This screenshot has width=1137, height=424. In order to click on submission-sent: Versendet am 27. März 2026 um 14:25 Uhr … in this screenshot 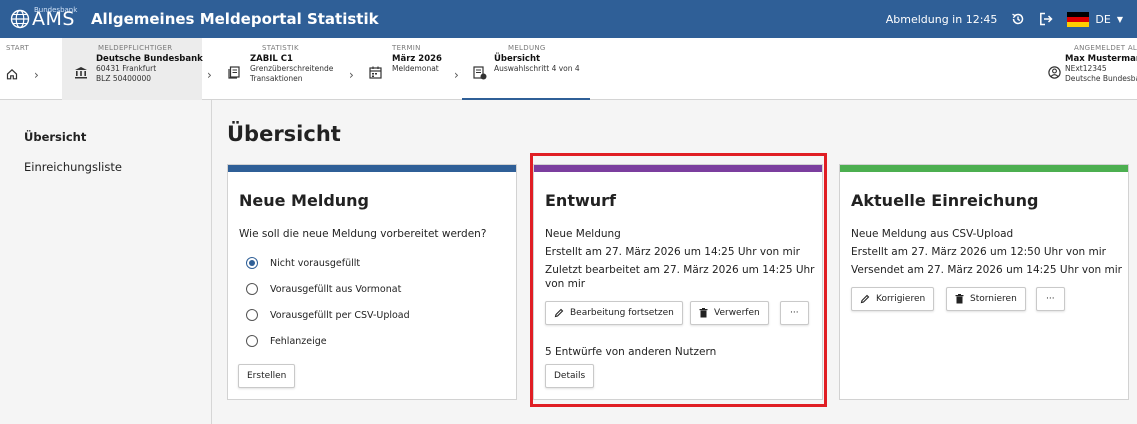, I will do `click(986, 270)`.